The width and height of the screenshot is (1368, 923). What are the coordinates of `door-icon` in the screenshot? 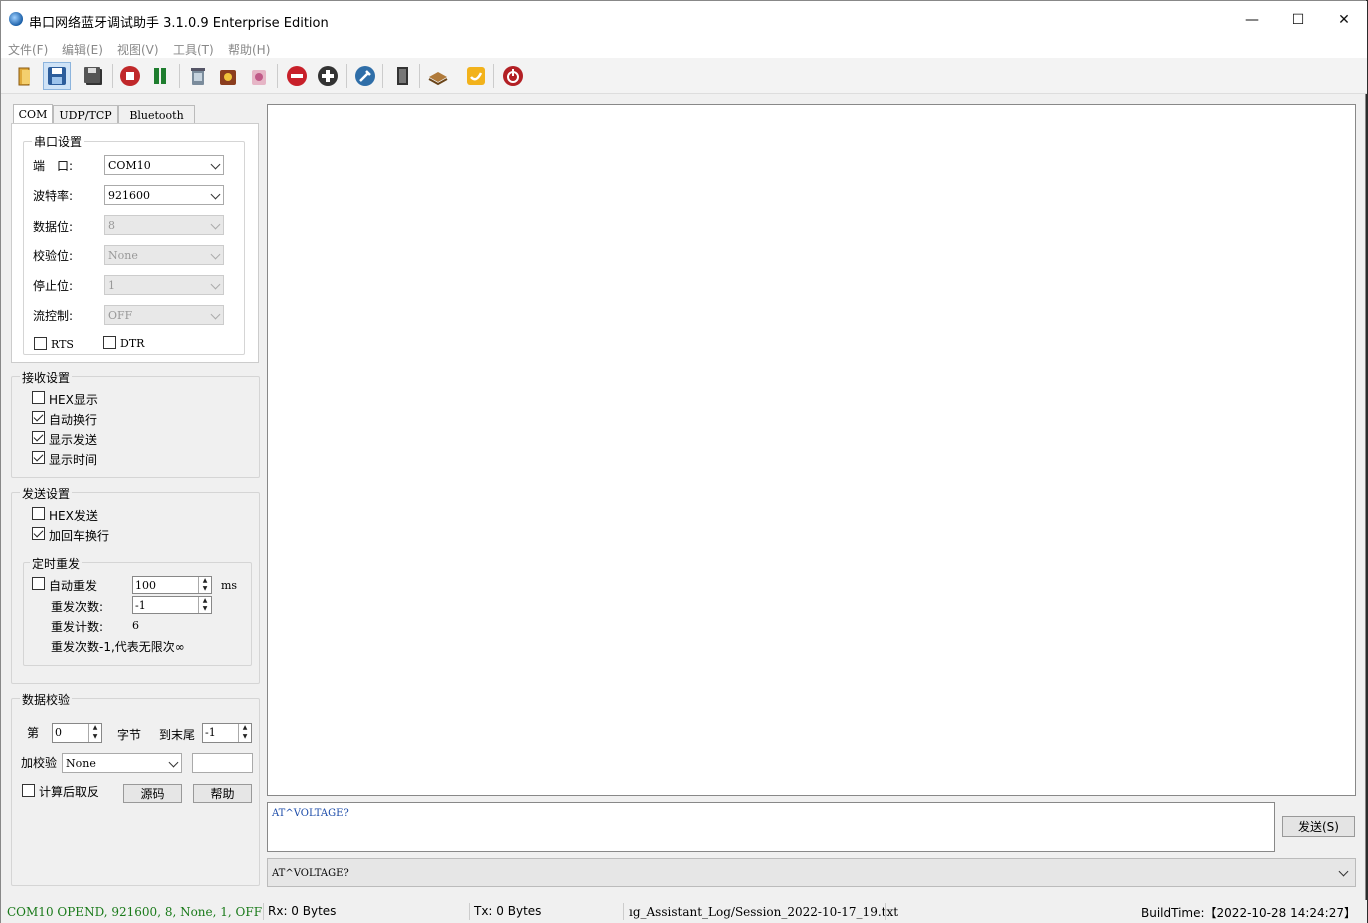 It's located at (402, 76).